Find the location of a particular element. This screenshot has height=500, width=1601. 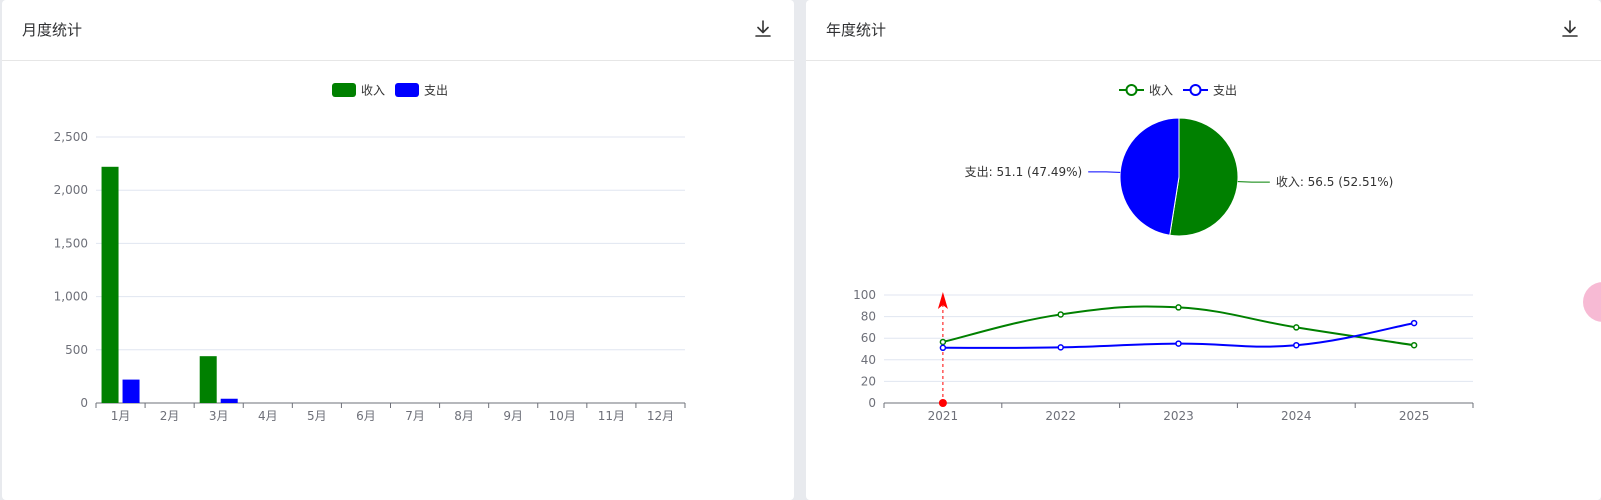

y-tick-label: 1,500 is located at coordinates (71, 243).